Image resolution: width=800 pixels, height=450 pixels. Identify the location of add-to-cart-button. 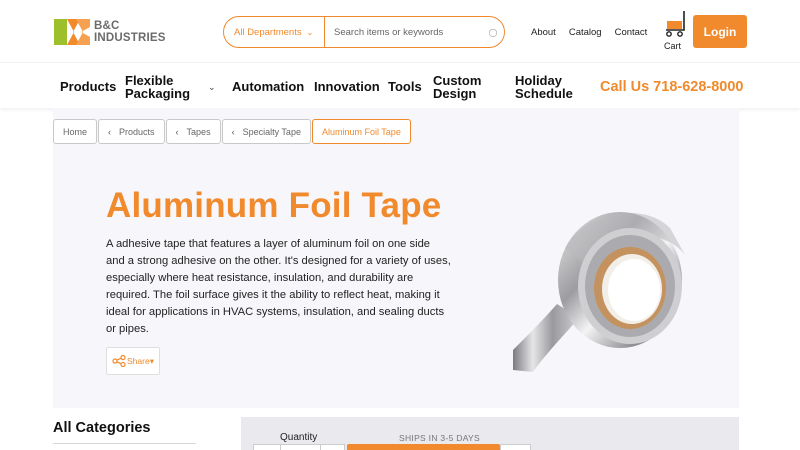
(423, 447).